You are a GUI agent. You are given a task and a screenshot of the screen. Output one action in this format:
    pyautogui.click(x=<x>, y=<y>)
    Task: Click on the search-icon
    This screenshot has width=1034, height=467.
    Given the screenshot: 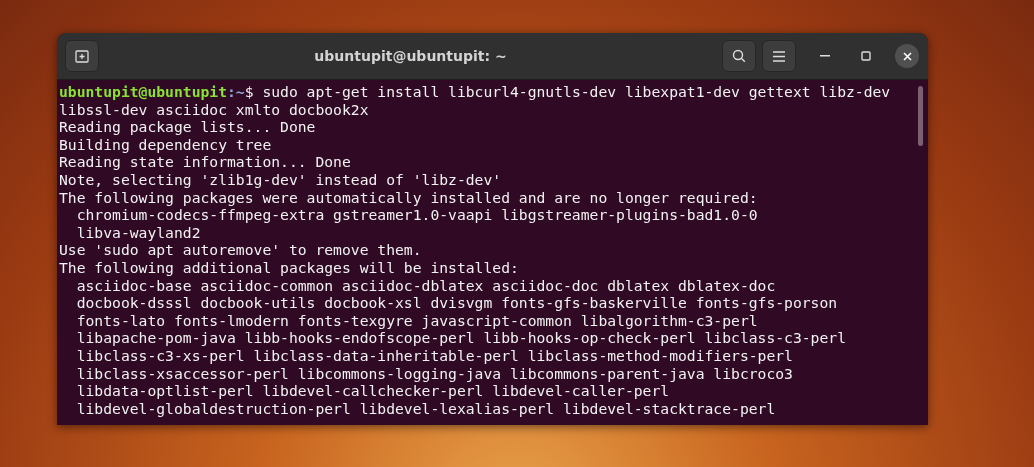 What is the action you would take?
    pyautogui.click(x=739, y=56)
    